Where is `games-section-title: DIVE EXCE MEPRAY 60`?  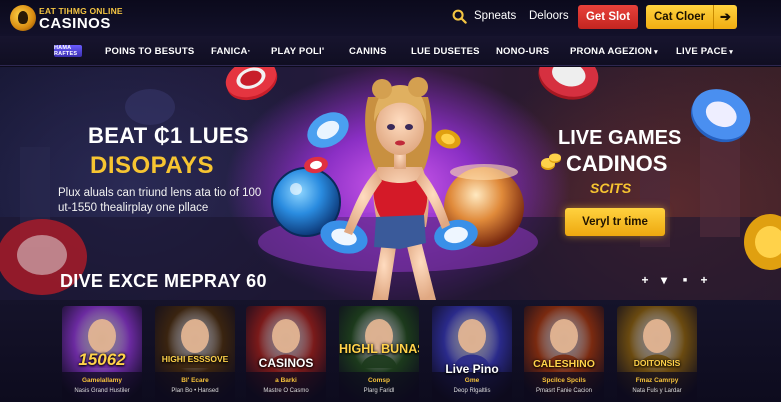
games-section-title: DIVE EXCE MEPRAY 60 is located at coordinates (163, 281).